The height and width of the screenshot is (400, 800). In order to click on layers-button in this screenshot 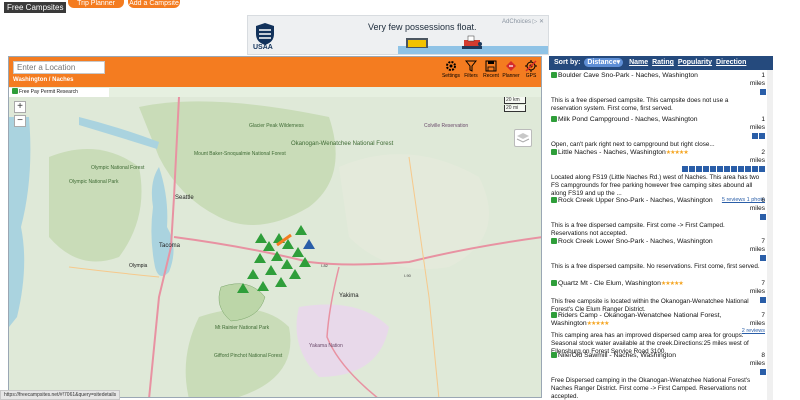, I will do `click(523, 138)`.